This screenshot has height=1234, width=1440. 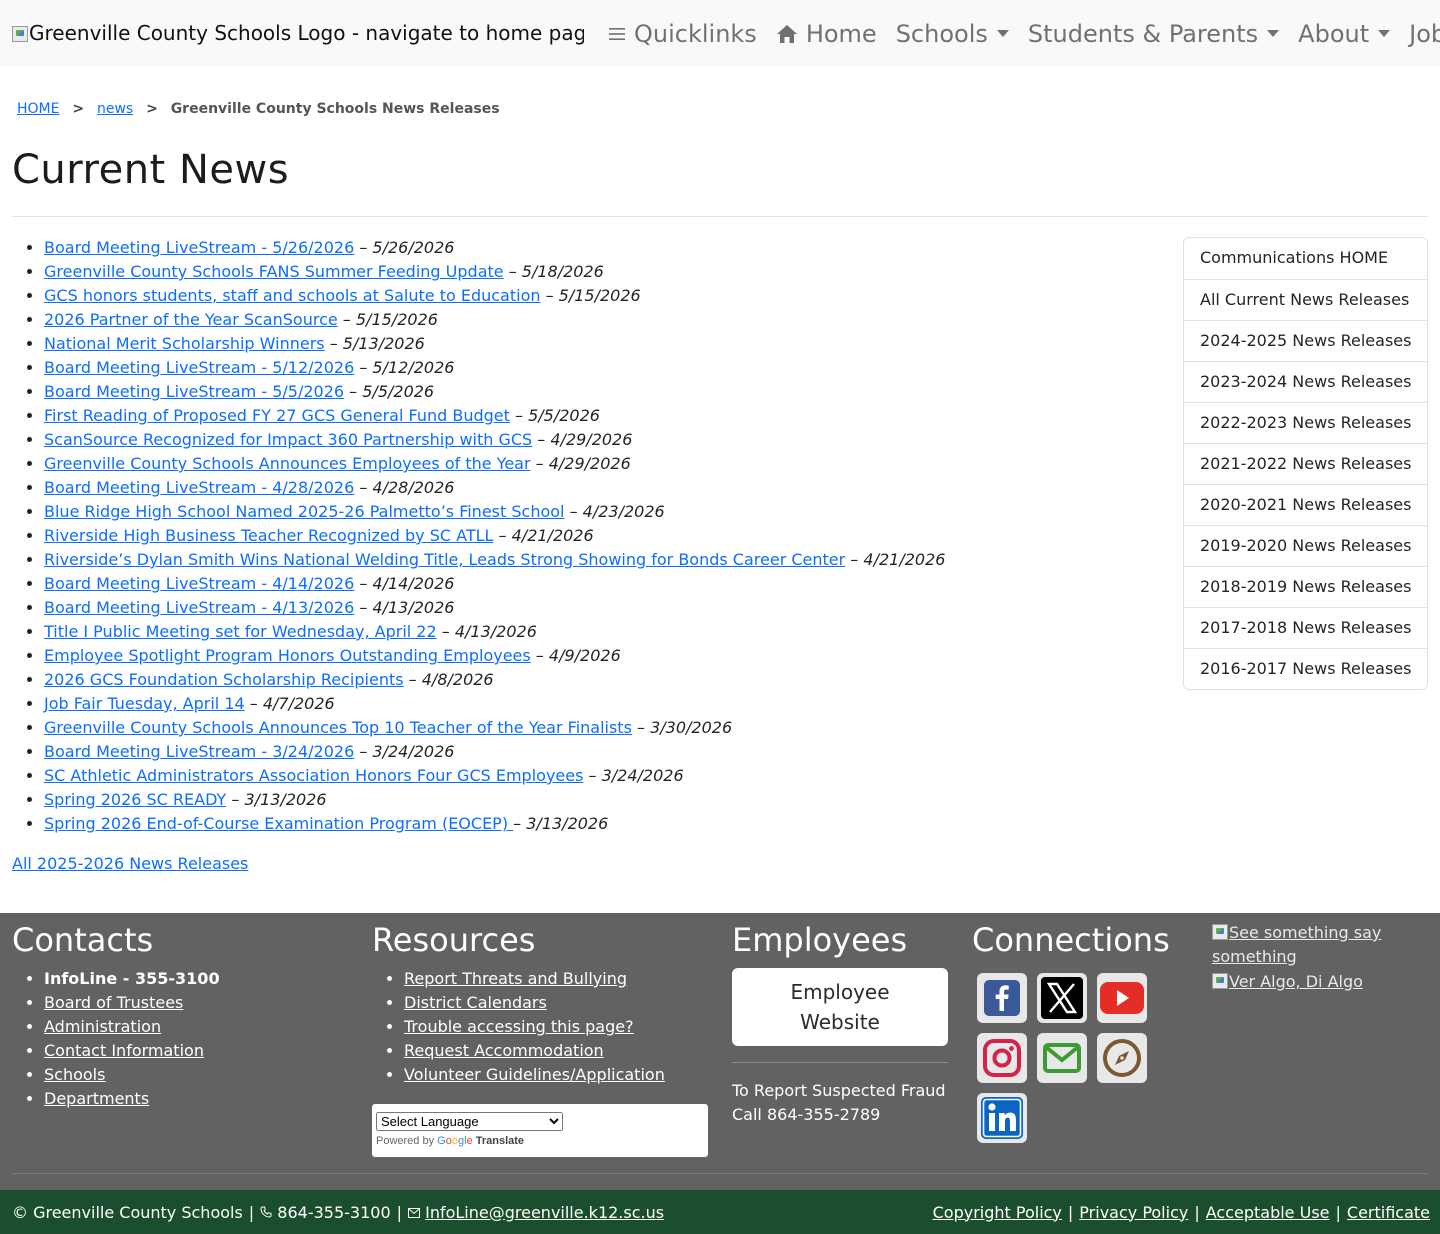 I want to click on linkedin-icon, so click(x=1002, y=1118).